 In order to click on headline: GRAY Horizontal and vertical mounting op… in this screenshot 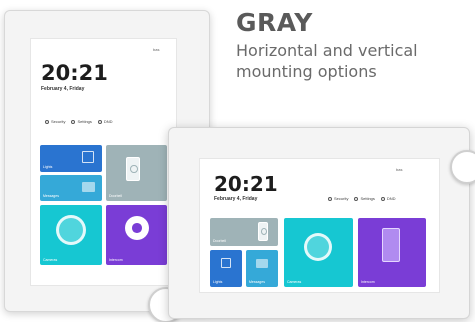, I will do `click(352, 45)`.